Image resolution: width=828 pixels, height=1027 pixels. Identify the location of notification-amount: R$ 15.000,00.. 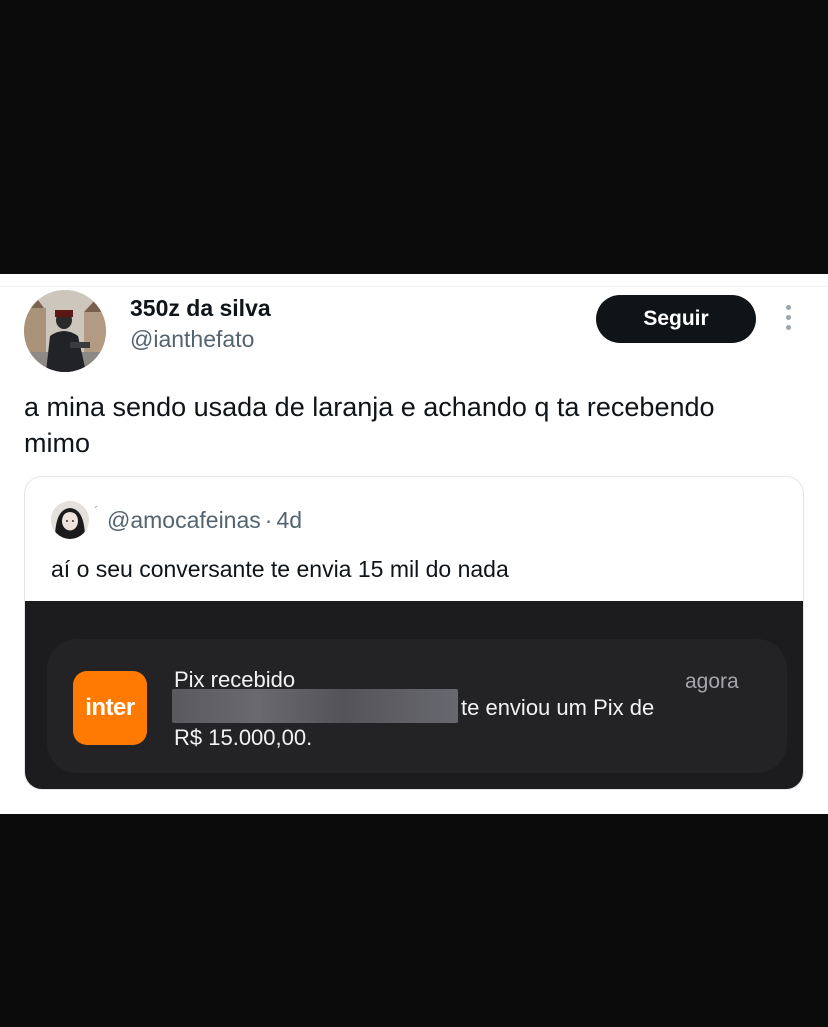
(243, 737).